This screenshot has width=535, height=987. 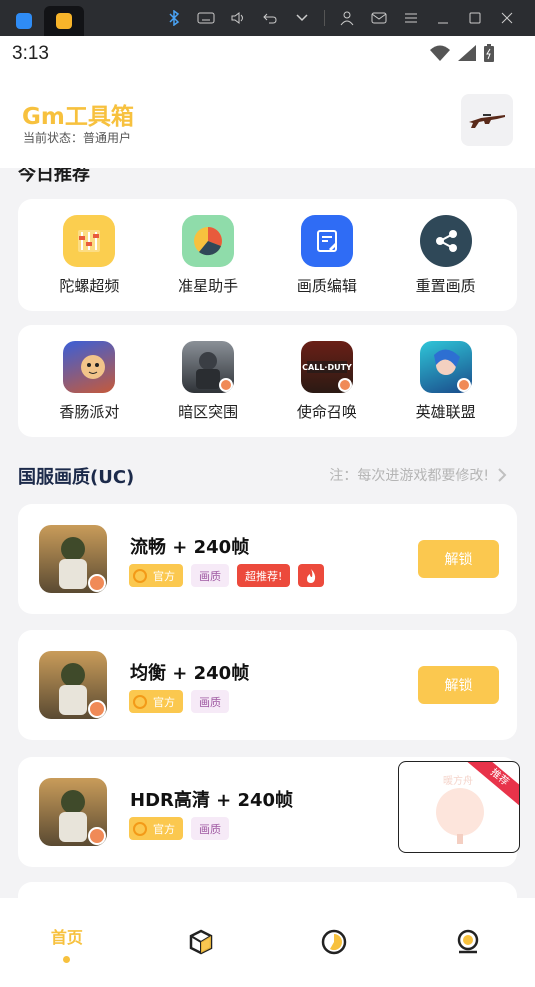 I want to click on nav-active-dot, so click(x=67, y=959).